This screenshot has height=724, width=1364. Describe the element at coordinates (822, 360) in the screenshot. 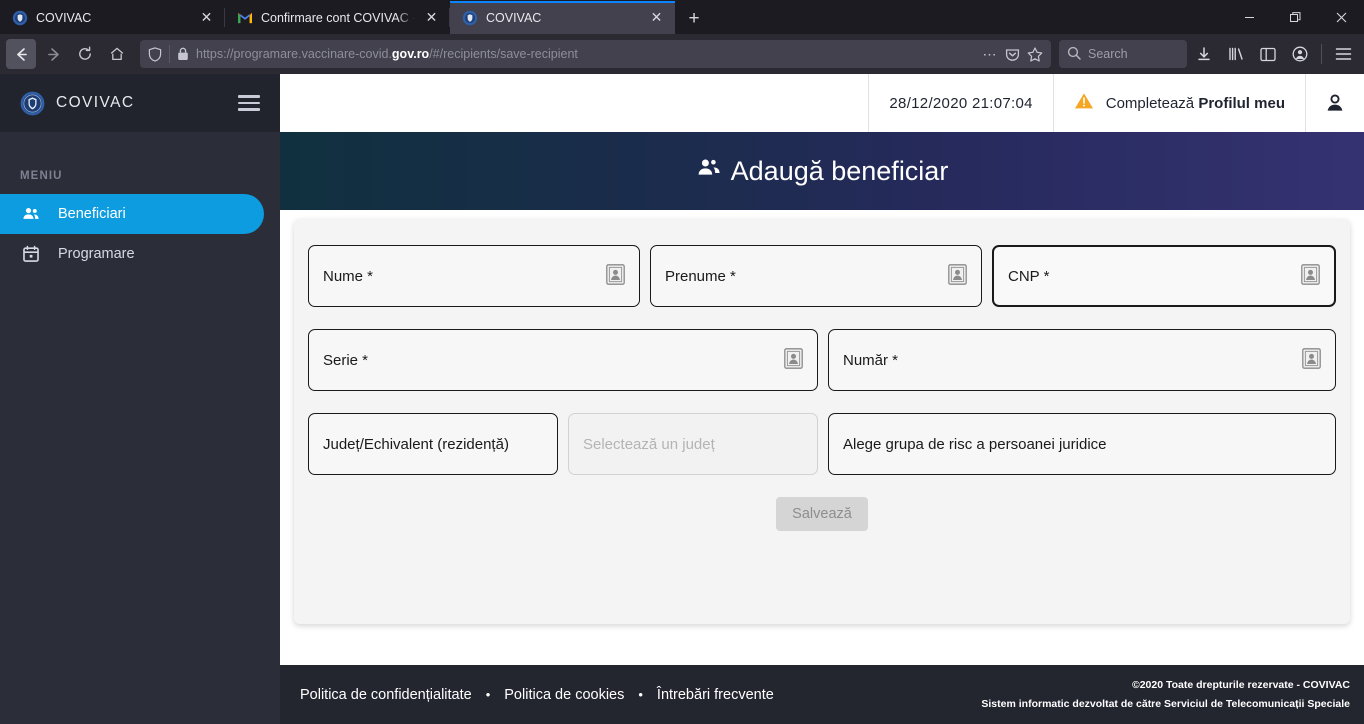

I see `form-row-2: Serie * Număr *` at that location.